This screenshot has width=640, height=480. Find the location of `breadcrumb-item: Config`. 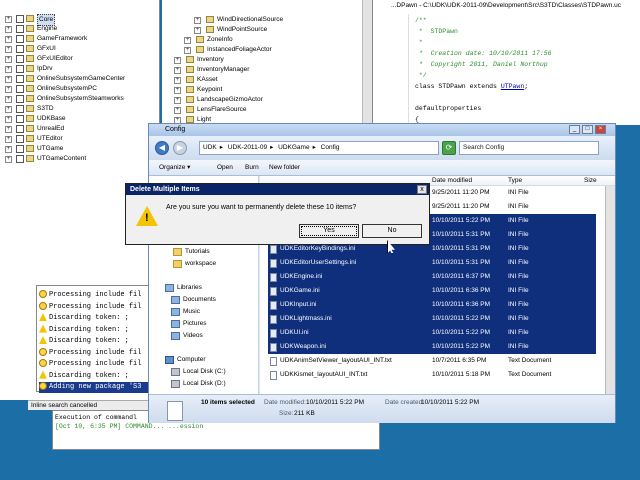

breadcrumb-item: Config is located at coordinates (330, 147).